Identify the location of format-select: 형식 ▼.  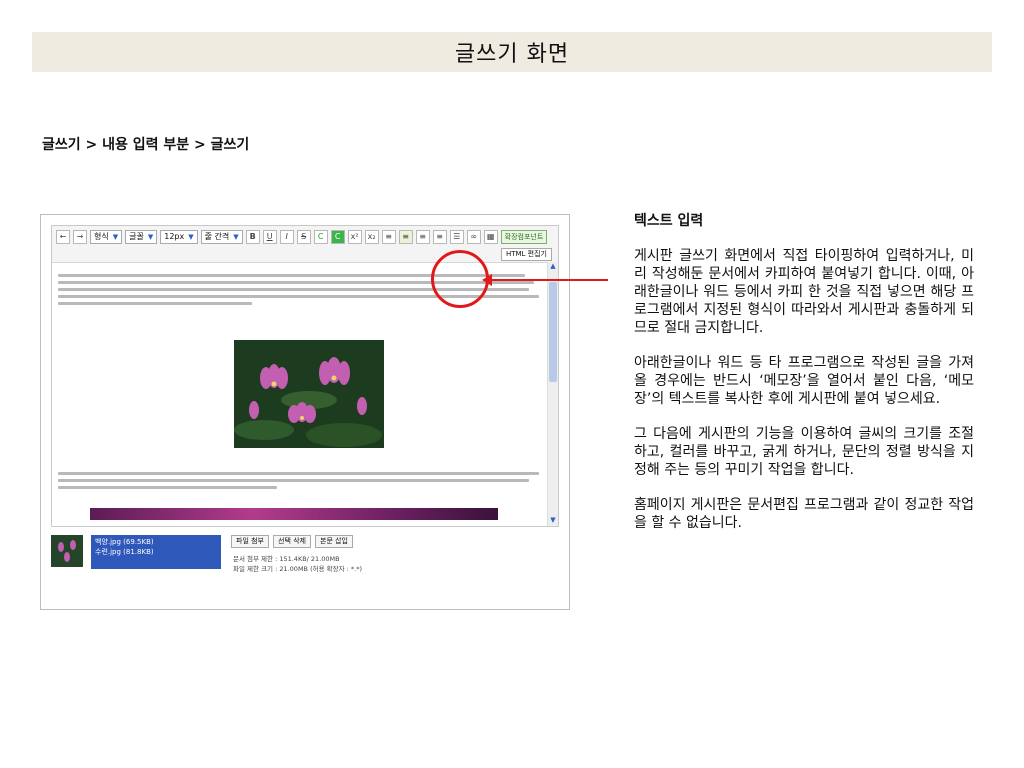
(106, 237).